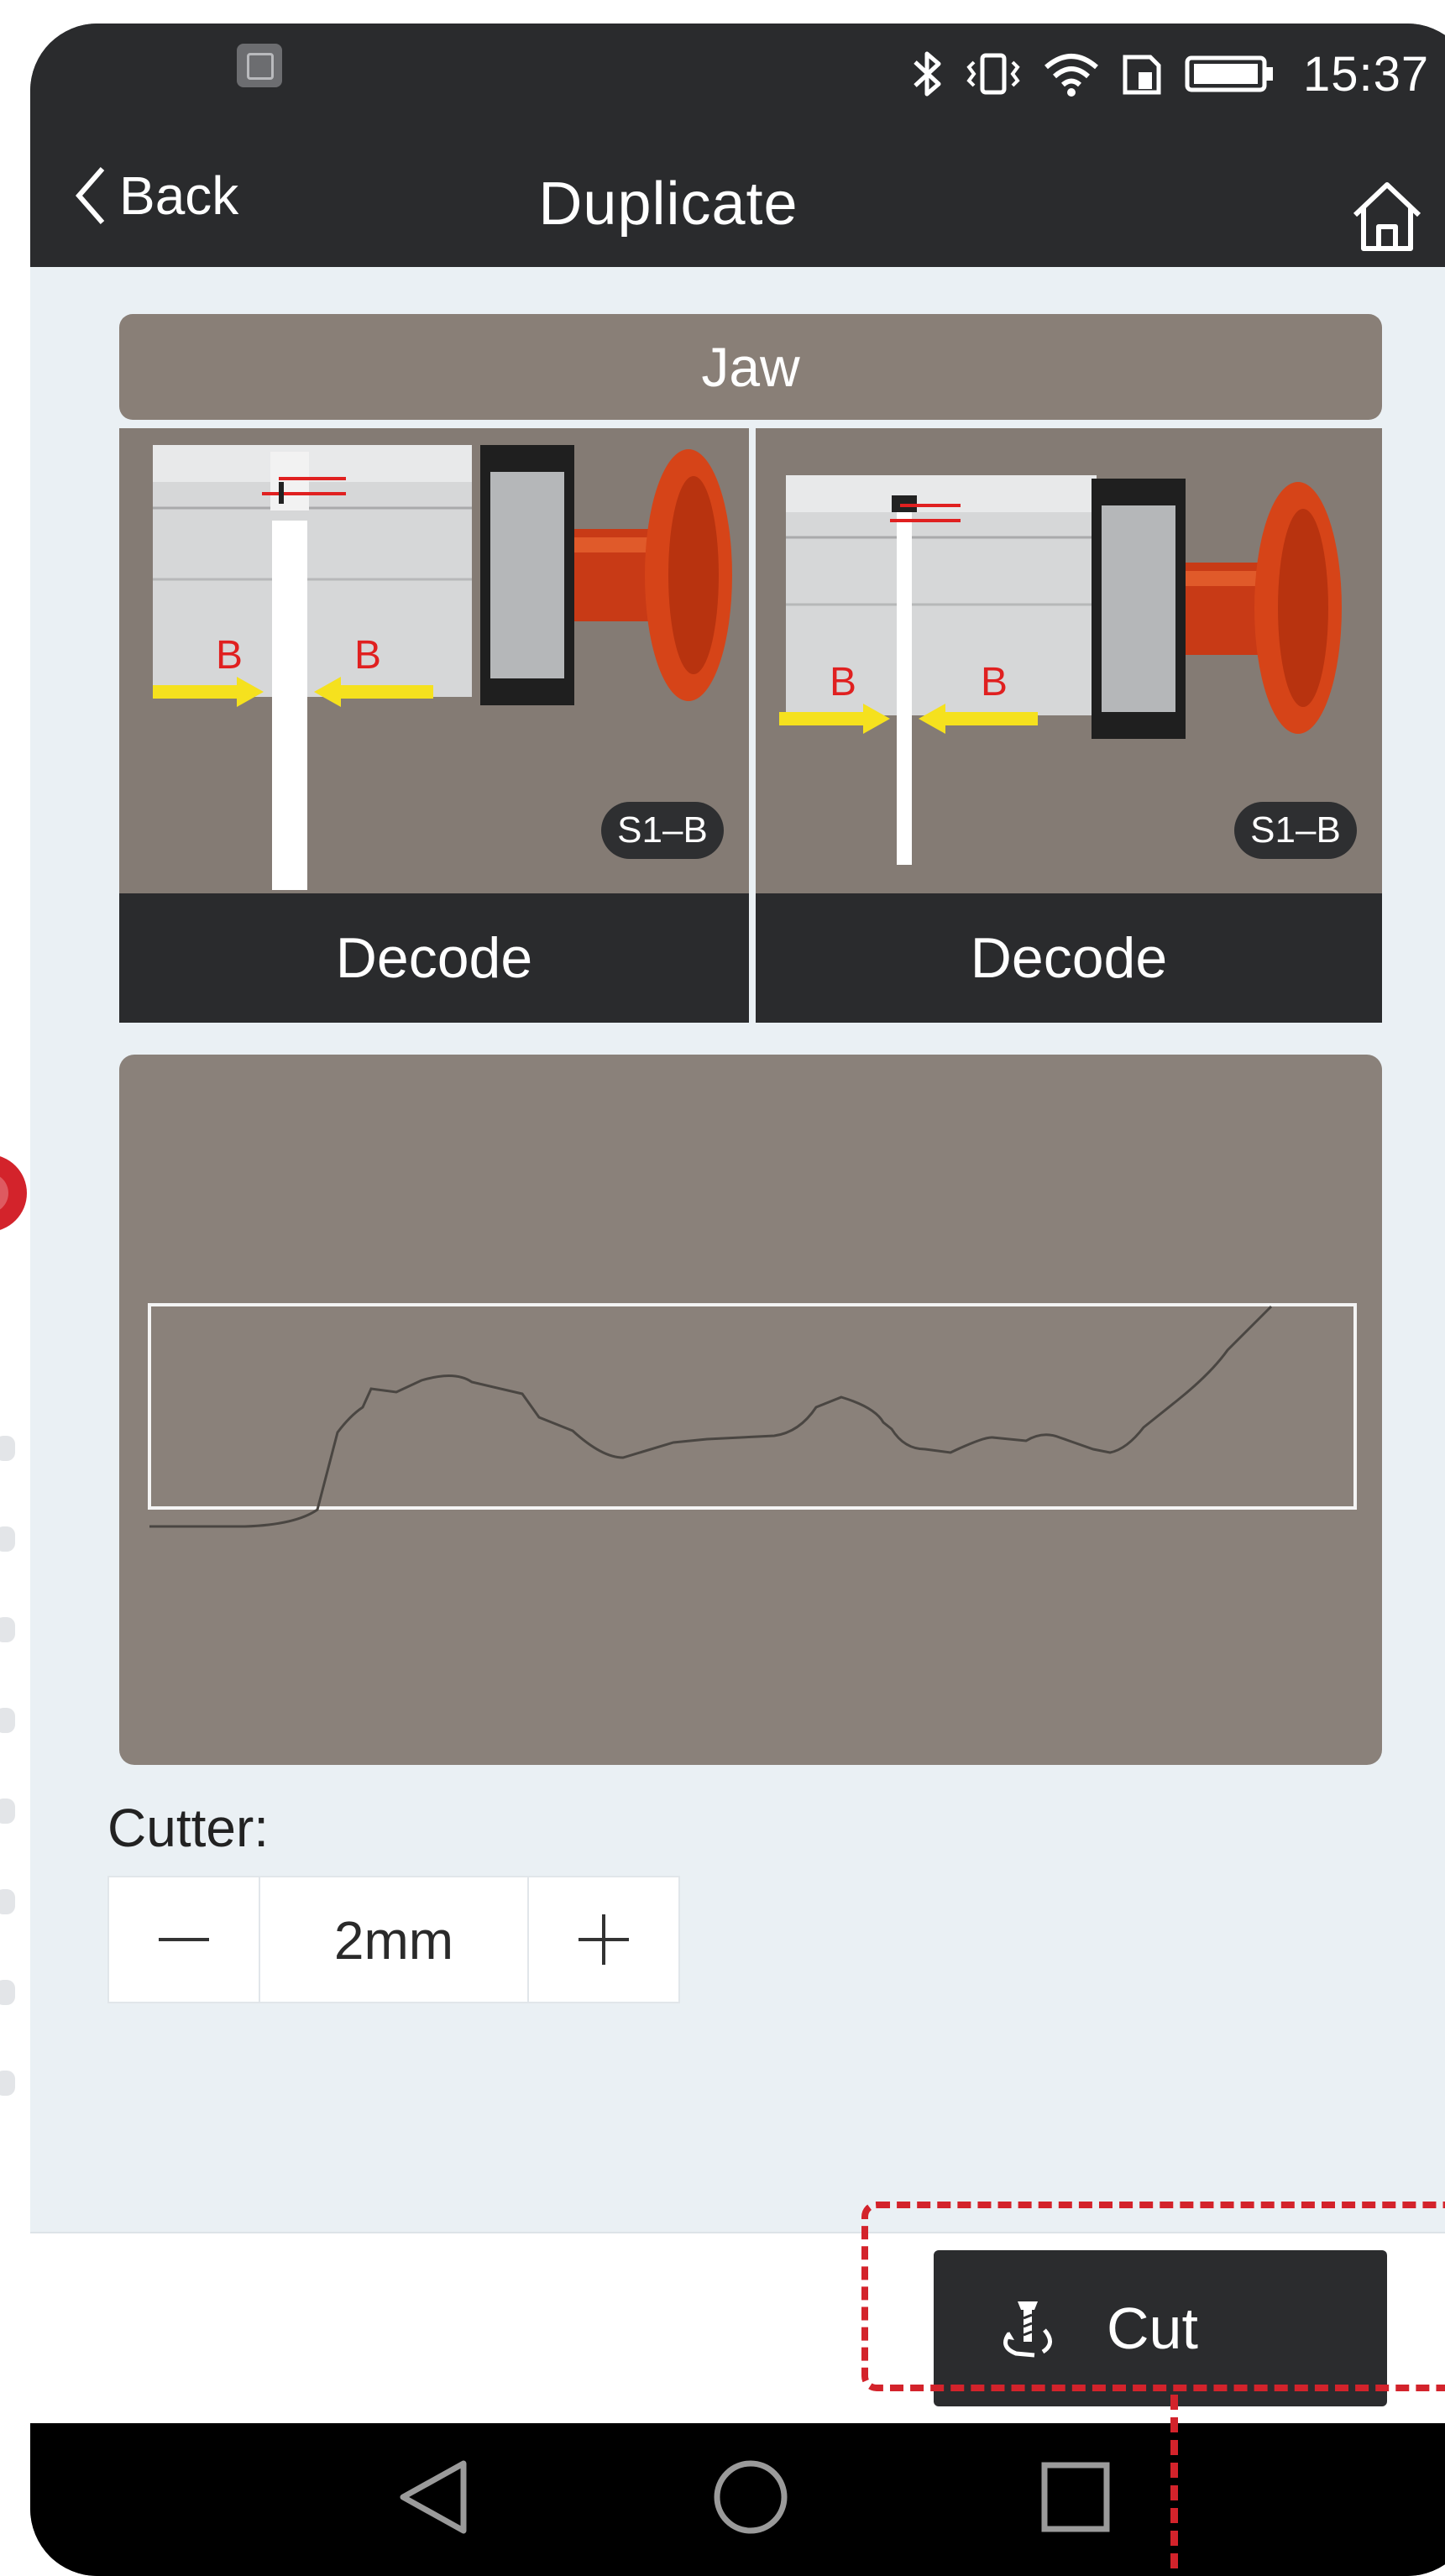 The image size is (1445, 2576). Describe the element at coordinates (1069, 958) in the screenshot. I see `decode-button-2: Decode` at that location.